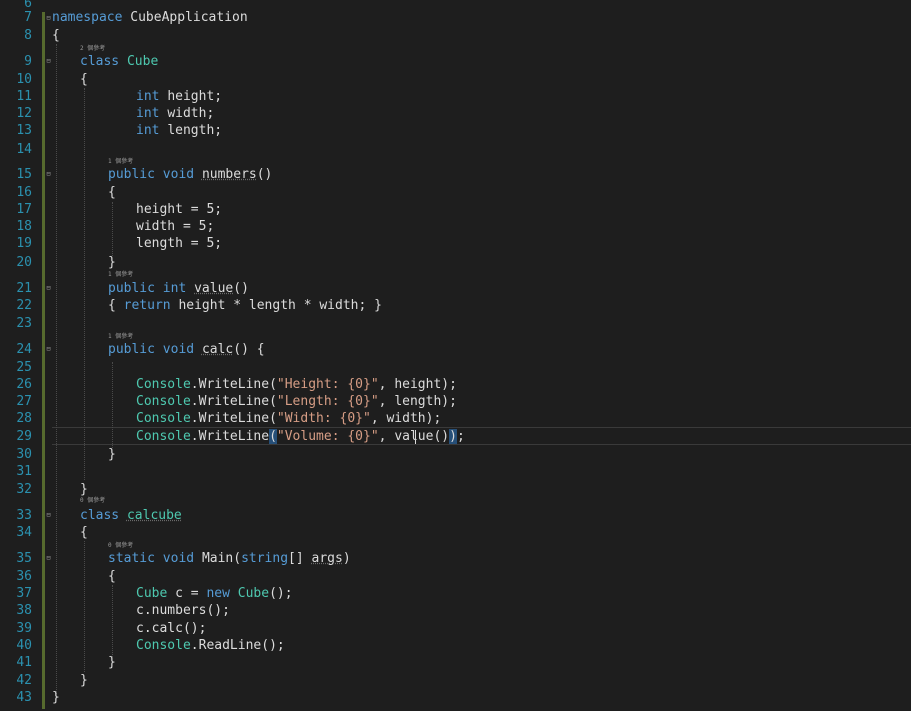 Image resolution: width=911 pixels, height=711 pixels. What do you see at coordinates (24, 532) in the screenshot?
I see `line-number: 34` at bounding box center [24, 532].